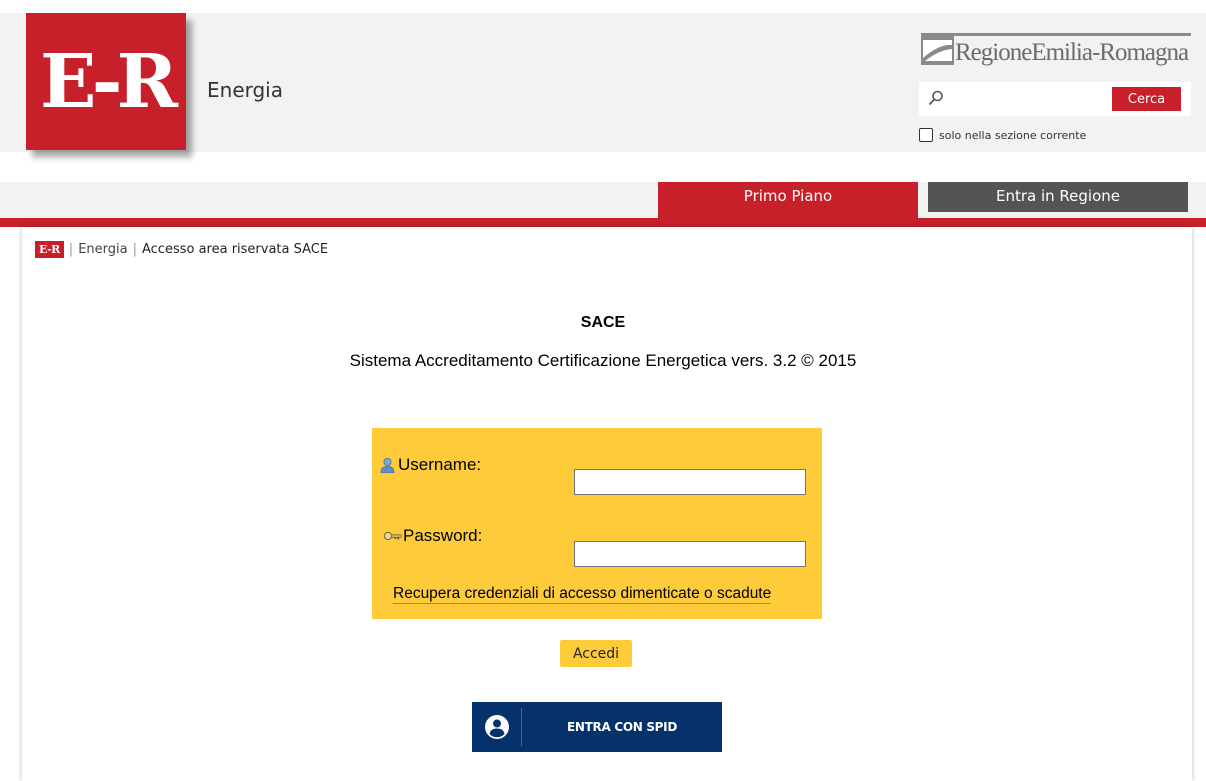 This screenshot has width=1206, height=781. Describe the element at coordinates (440, 464) in the screenshot. I see `username-label-text: Username:` at that location.